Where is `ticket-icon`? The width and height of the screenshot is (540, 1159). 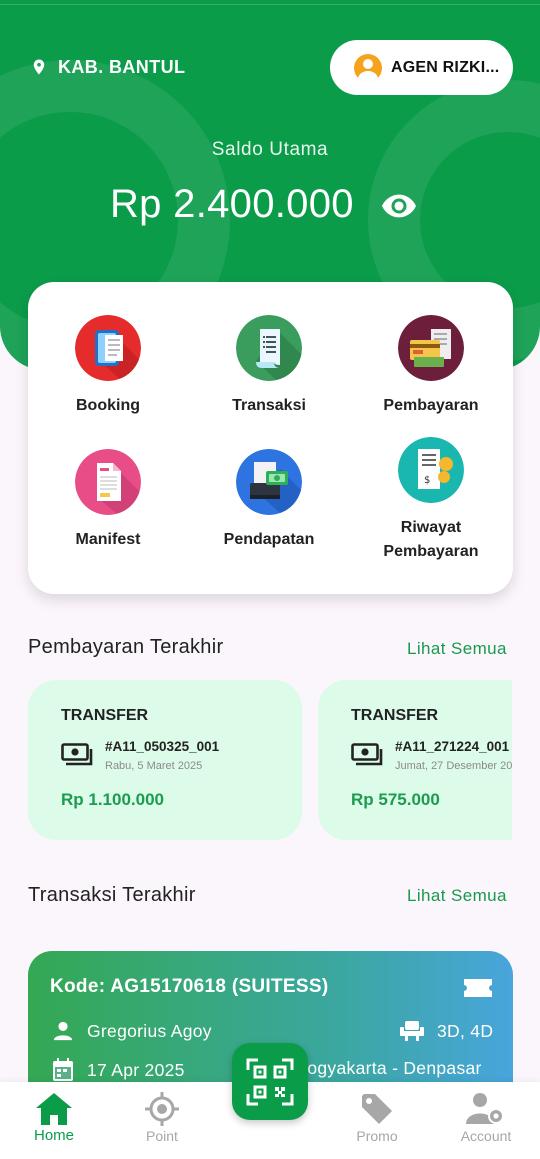 ticket-icon is located at coordinates (478, 988).